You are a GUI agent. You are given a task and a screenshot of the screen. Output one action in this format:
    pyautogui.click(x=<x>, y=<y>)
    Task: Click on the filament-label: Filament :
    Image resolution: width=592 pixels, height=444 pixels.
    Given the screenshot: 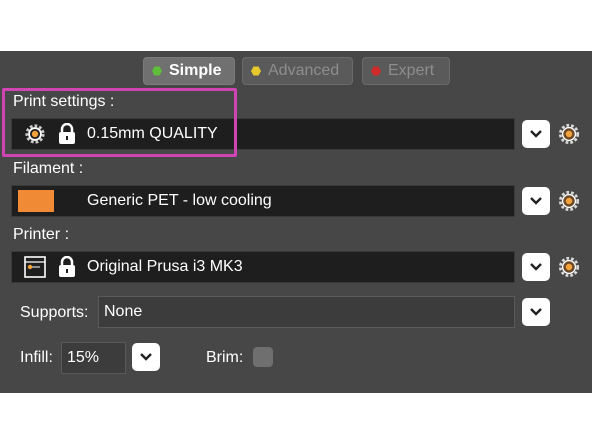 What is the action you would take?
    pyautogui.click(x=48, y=168)
    